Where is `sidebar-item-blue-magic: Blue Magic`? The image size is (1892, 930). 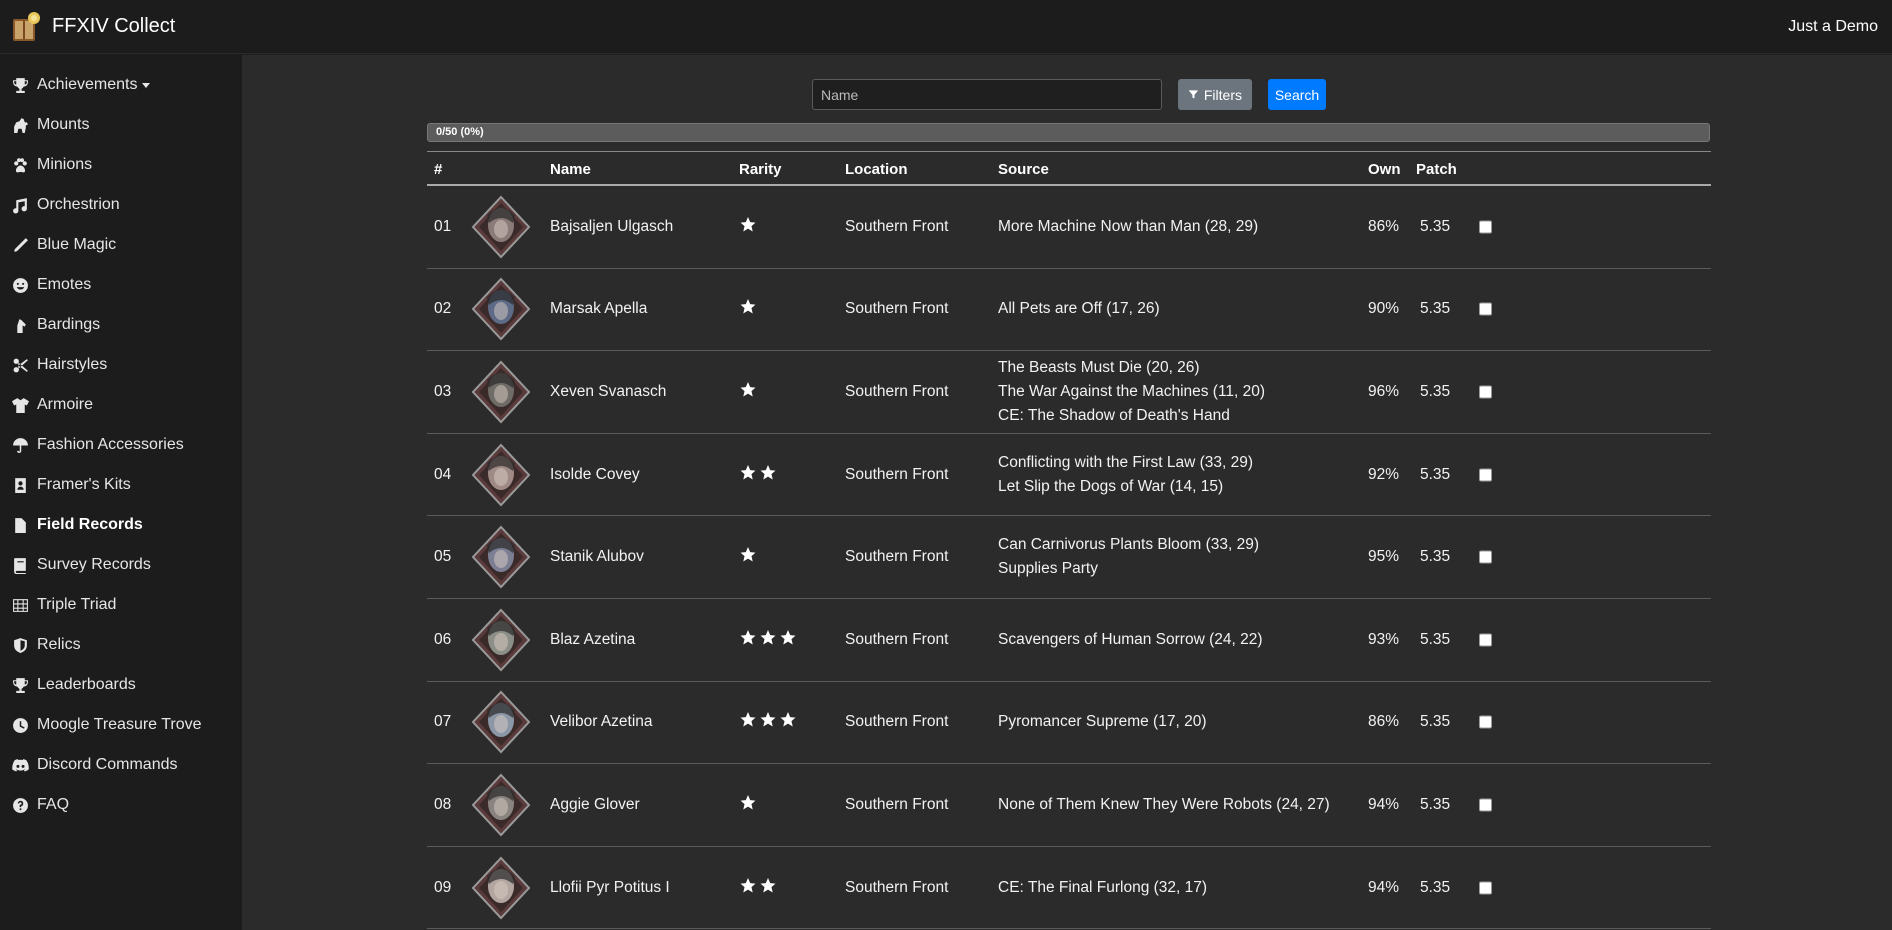
sidebar-item-blue-magic: Blue Magic is located at coordinates (121, 245).